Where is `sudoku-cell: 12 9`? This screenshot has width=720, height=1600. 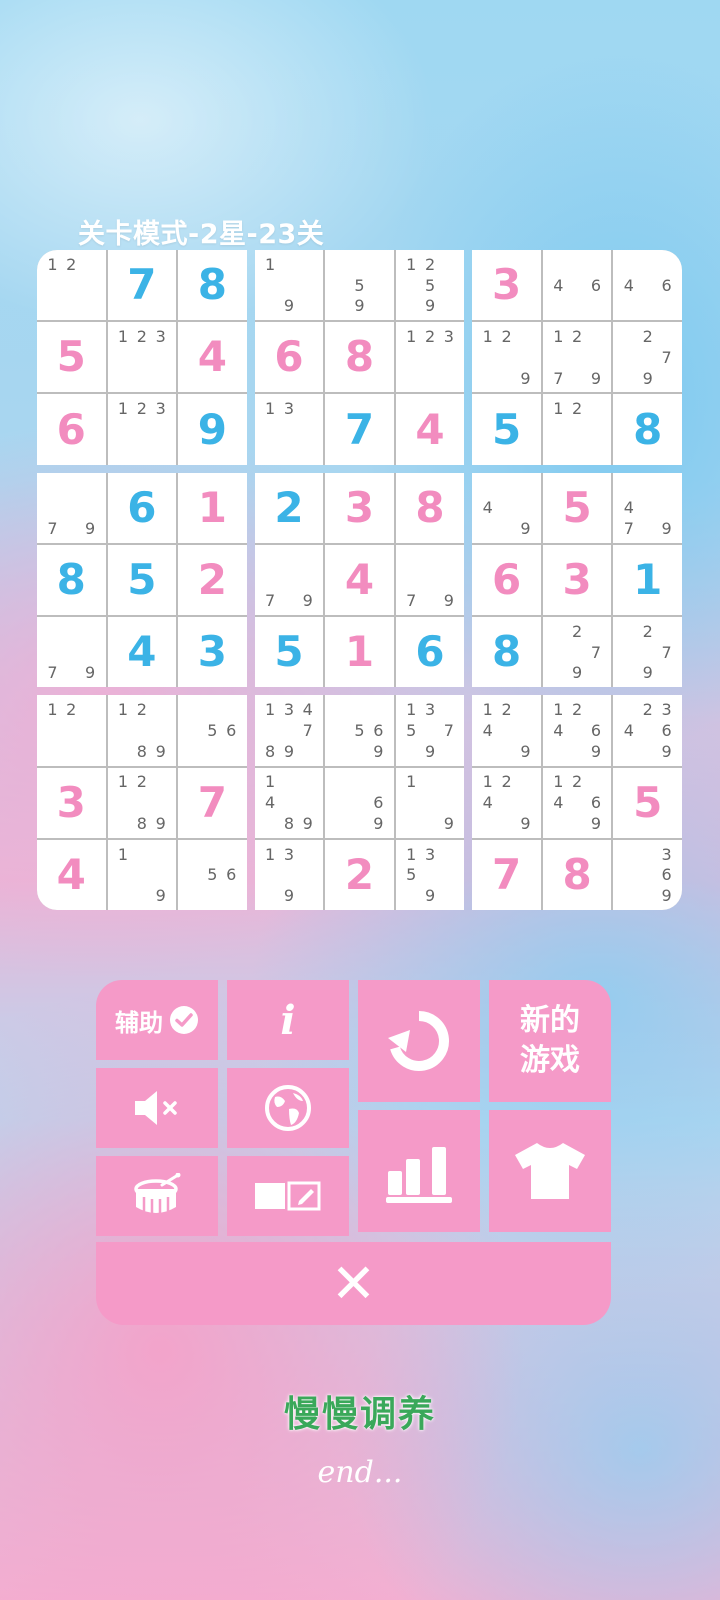 sudoku-cell: 12 9 is located at coordinates (506, 357).